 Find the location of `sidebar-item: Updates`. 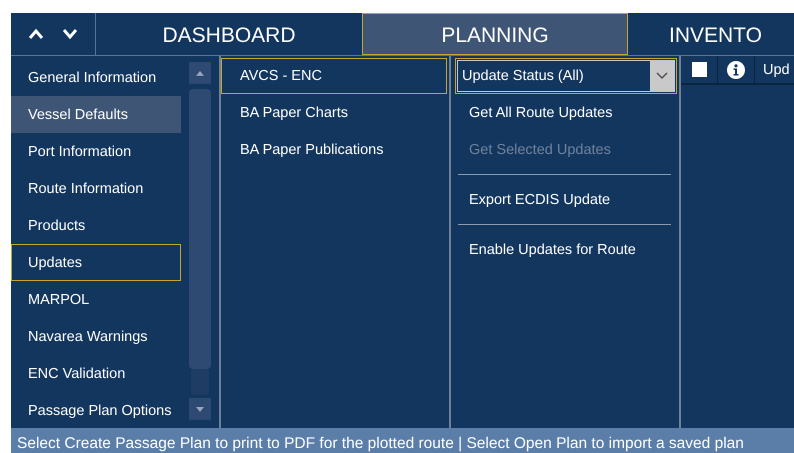

sidebar-item: Updates is located at coordinates (96, 262).